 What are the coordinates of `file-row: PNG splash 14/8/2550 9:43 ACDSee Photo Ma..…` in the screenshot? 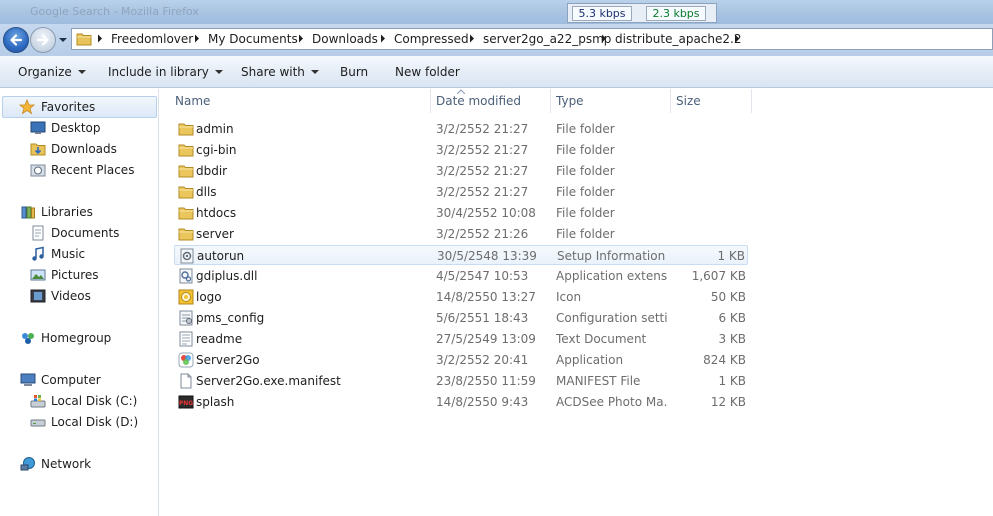 It's located at (461, 402).